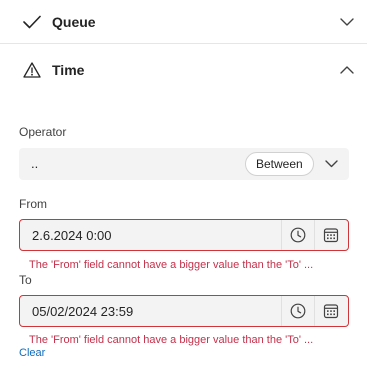  What do you see at coordinates (32, 22) in the screenshot?
I see `checkmark-icon` at bounding box center [32, 22].